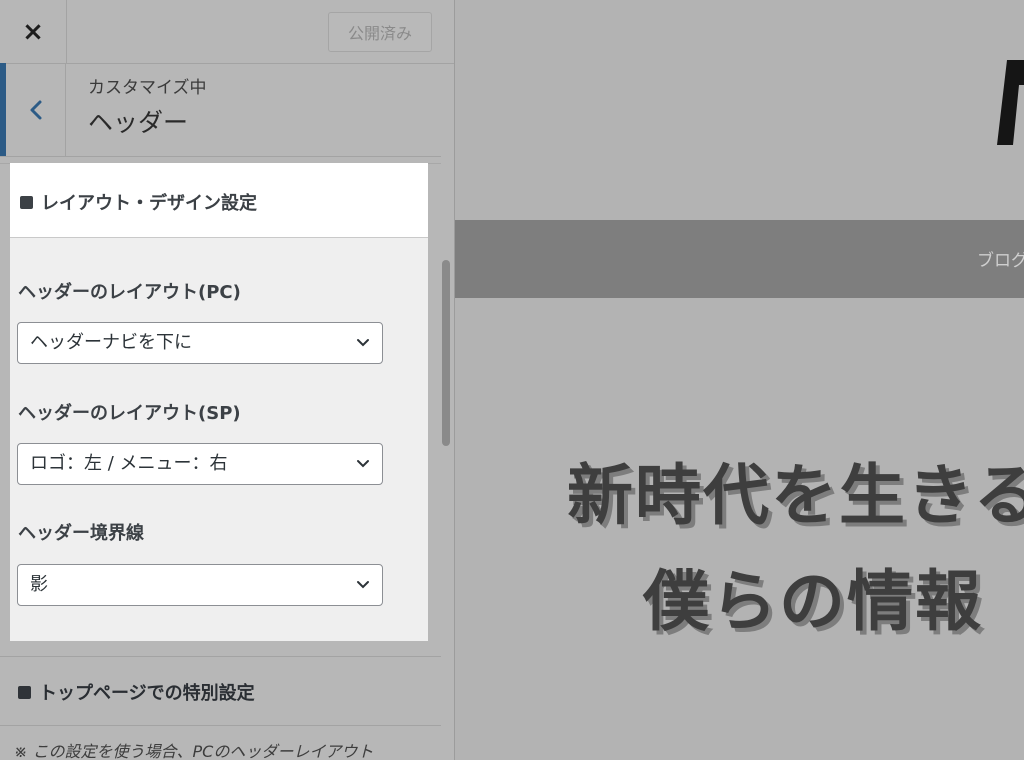  What do you see at coordinates (200, 343) in the screenshot?
I see `pc-layout-select: ヘッダーナビを下に` at bounding box center [200, 343].